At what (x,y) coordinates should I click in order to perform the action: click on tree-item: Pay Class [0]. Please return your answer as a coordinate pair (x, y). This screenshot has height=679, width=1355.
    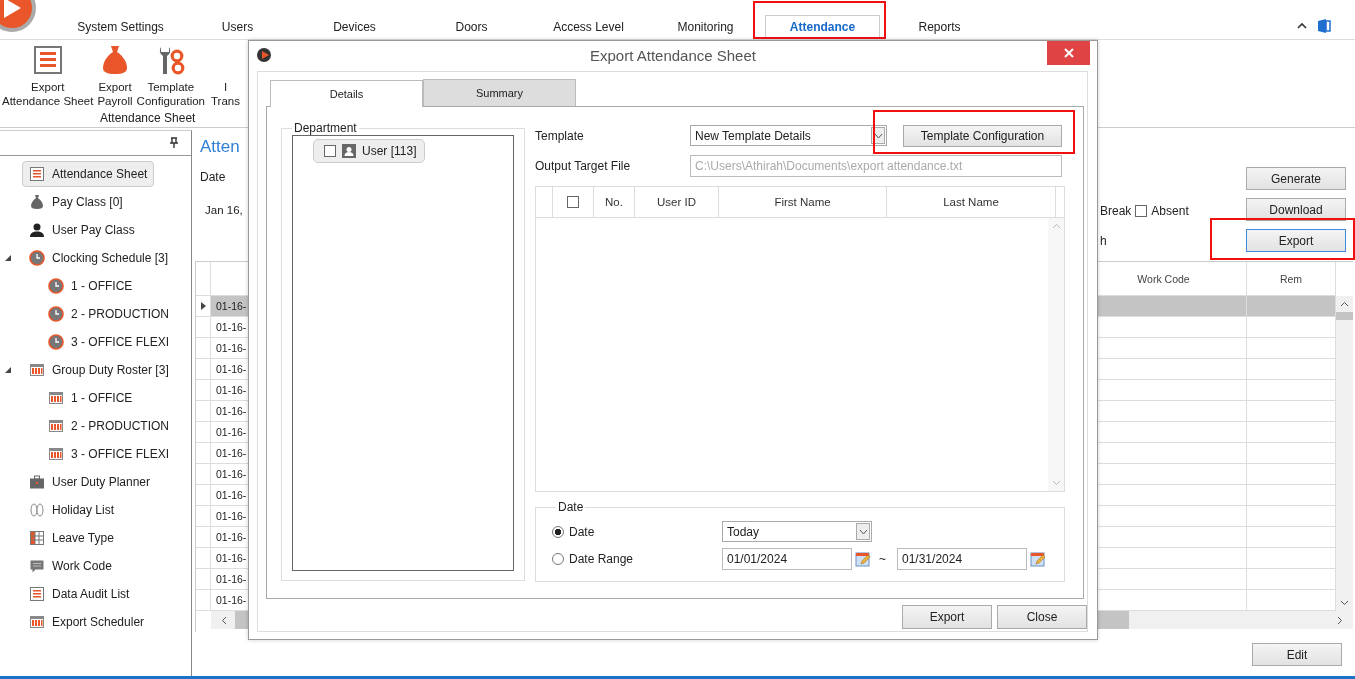
    Looking at the image, I should click on (76, 202).